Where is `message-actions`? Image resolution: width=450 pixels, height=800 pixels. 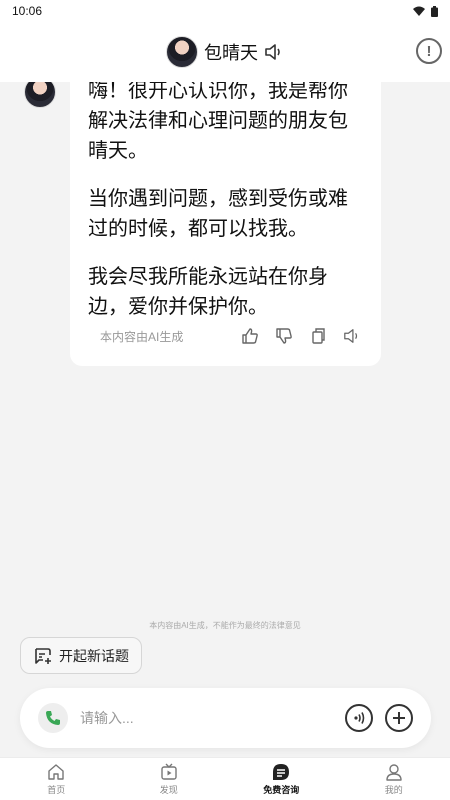
message-actions is located at coordinates (301, 336).